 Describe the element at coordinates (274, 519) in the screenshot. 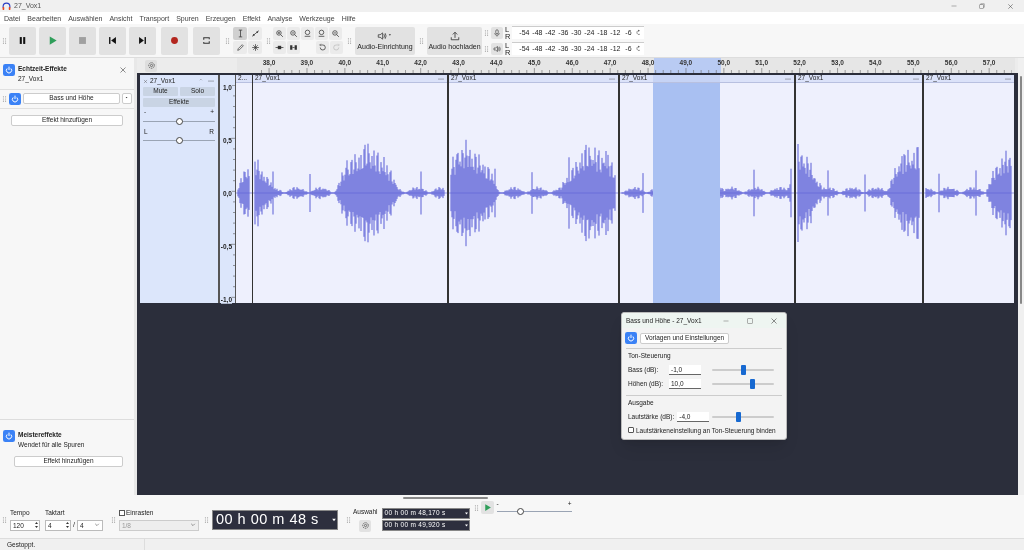

I see `time-display: 00 h 00 m 48 s` at that location.